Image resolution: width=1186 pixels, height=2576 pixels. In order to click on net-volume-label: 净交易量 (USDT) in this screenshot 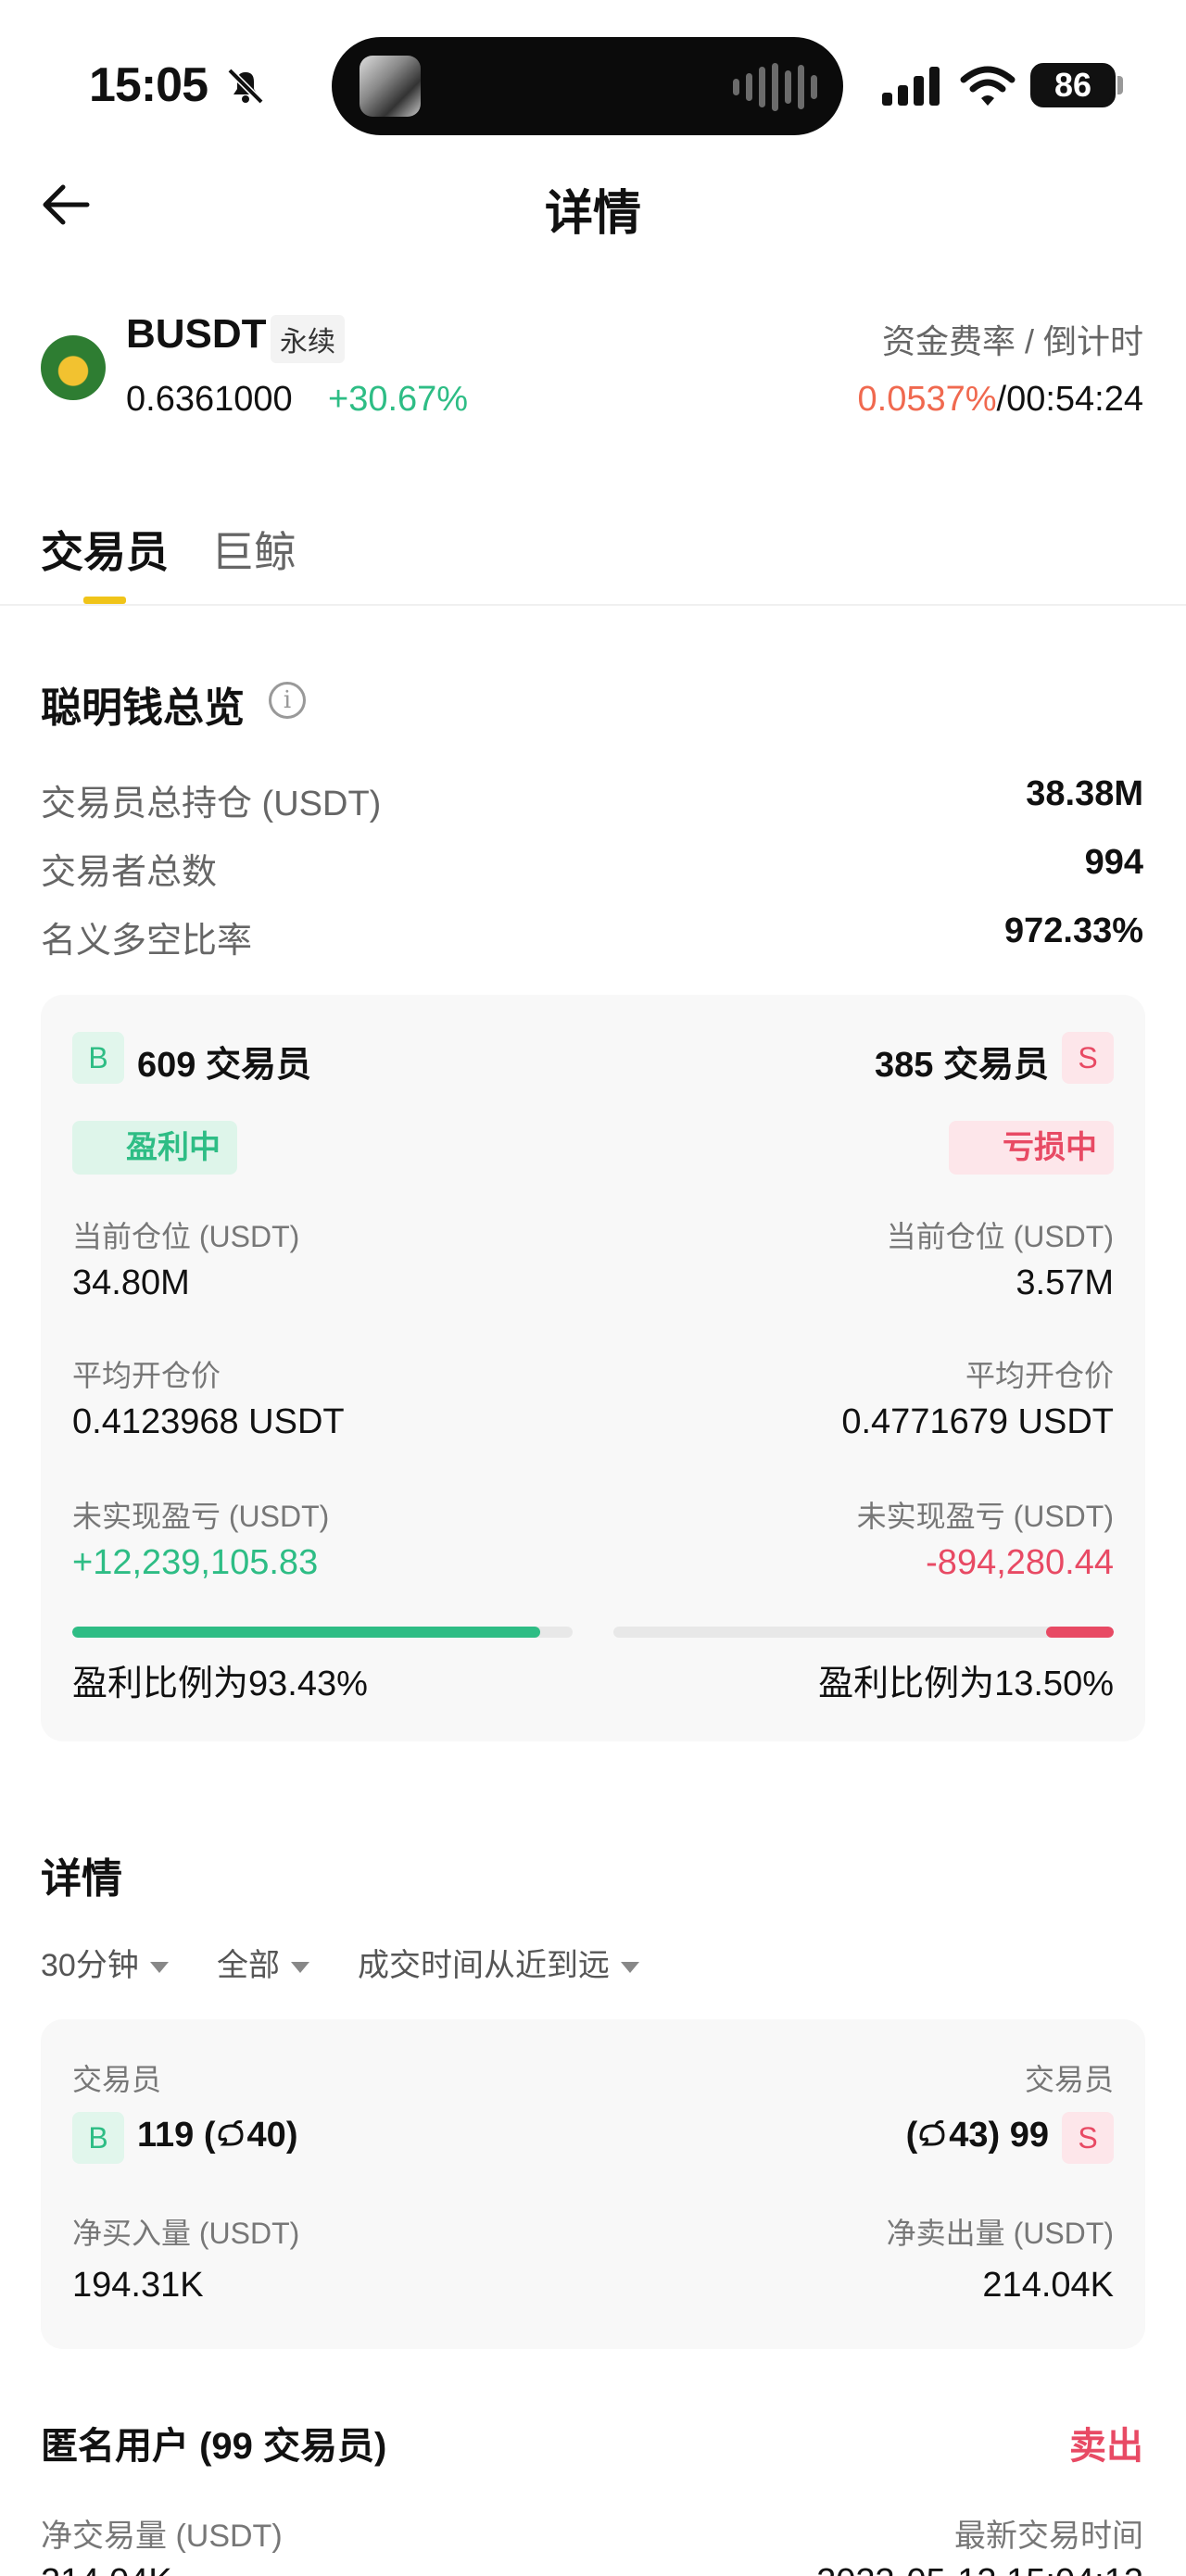, I will do `click(162, 2536)`.